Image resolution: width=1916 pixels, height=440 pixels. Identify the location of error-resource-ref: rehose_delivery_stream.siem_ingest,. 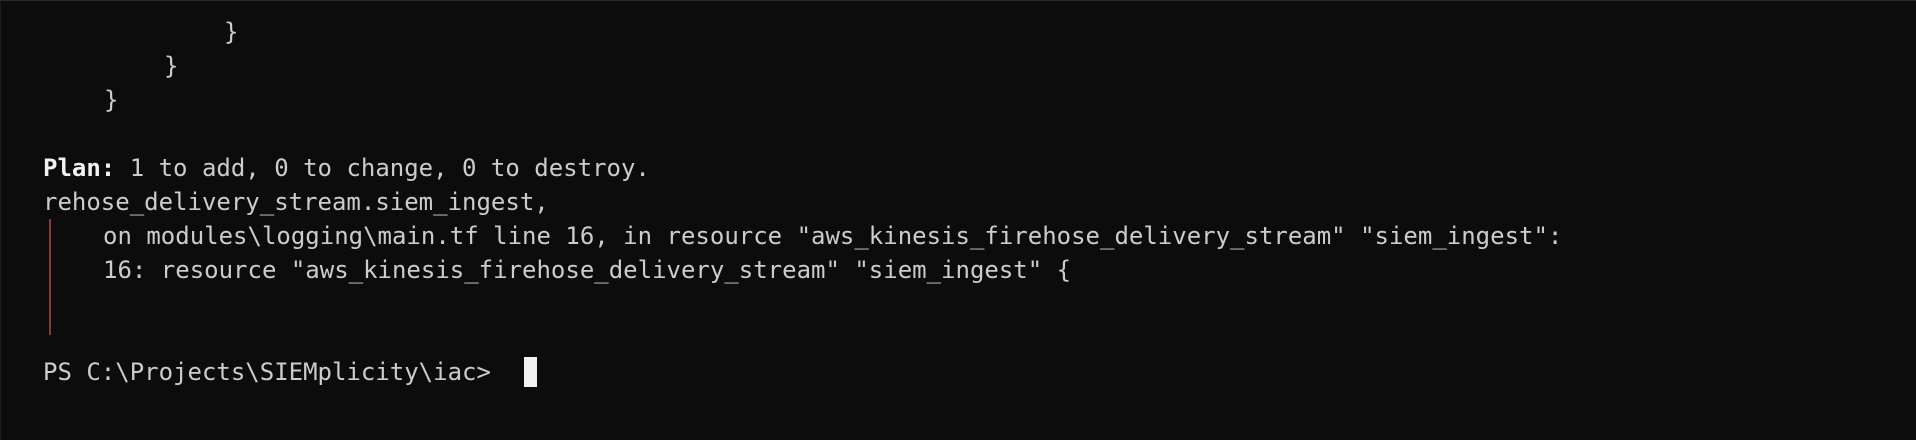
(296, 202).